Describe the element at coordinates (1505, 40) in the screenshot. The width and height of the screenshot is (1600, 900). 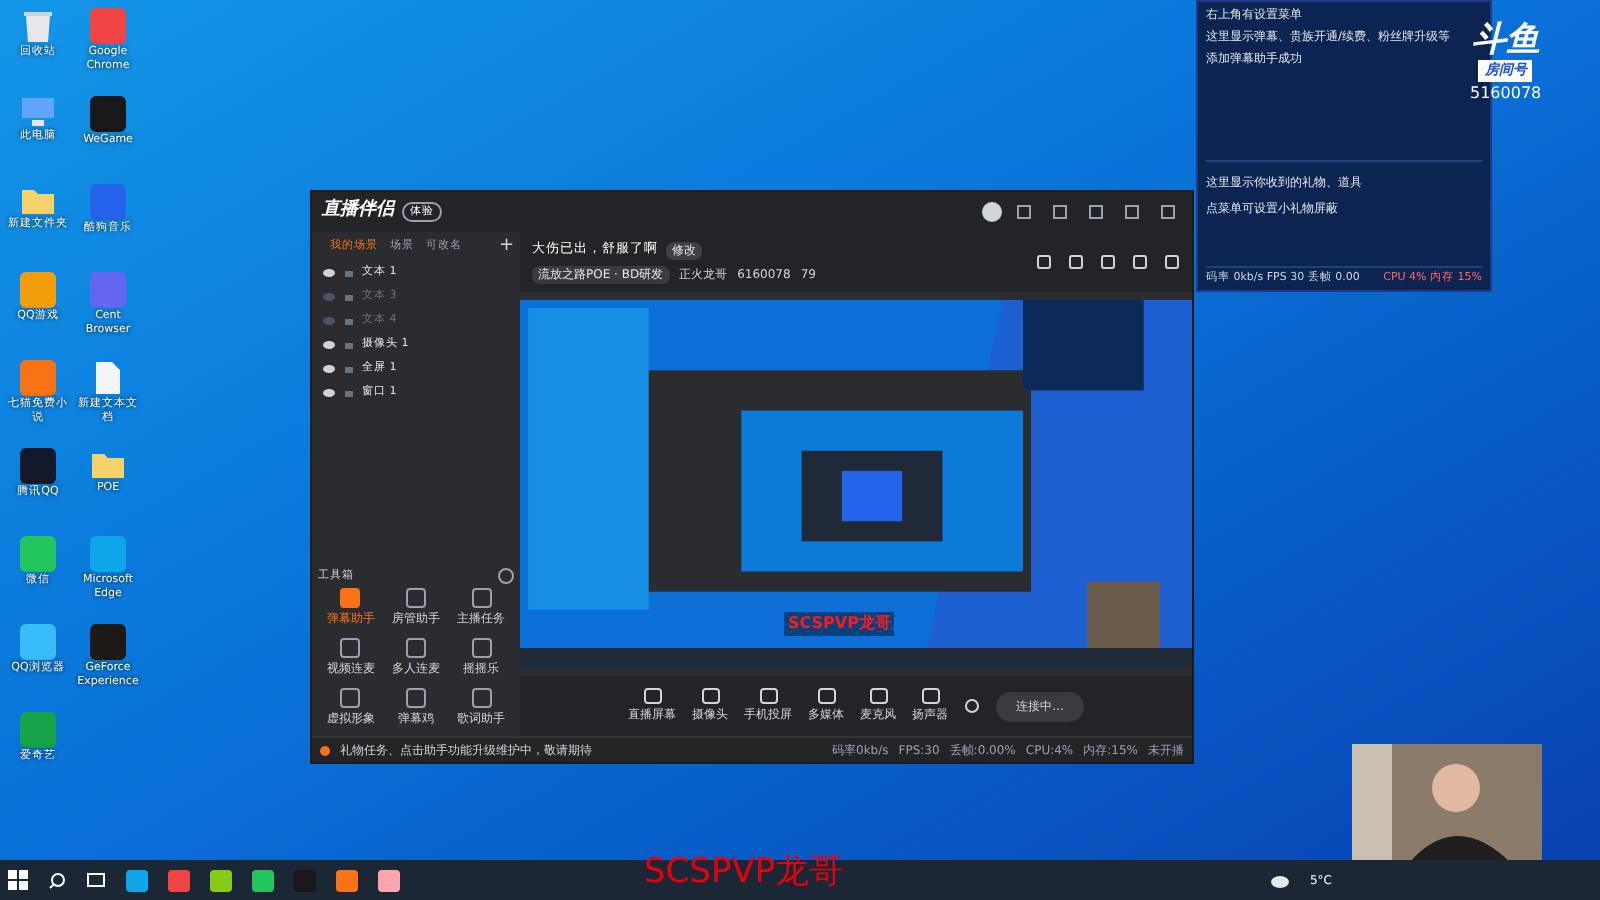
I see `site-logo: 斗鱼` at that location.